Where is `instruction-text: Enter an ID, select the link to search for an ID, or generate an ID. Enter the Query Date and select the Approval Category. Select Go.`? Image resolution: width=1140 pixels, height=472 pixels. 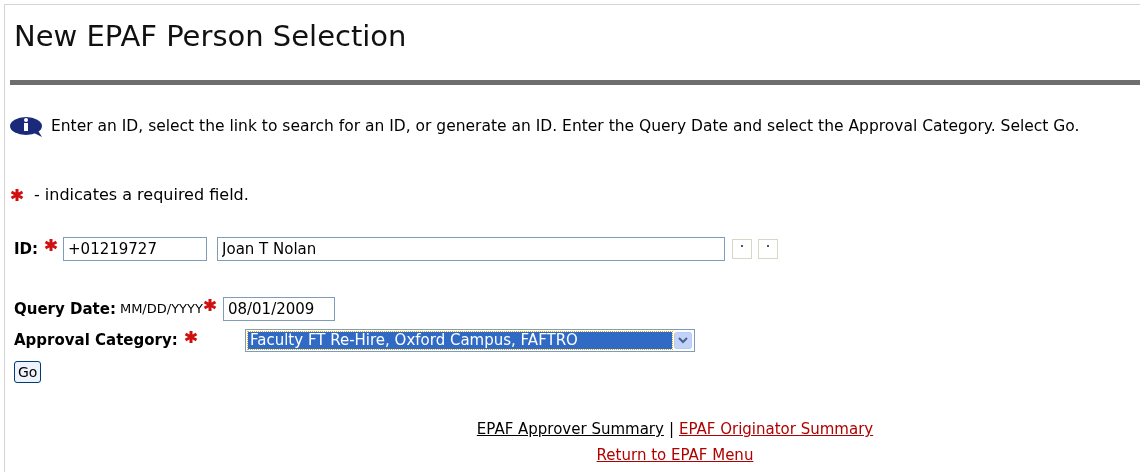 instruction-text: Enter an ID, select the link to search for an ID, or generate an ID. Enter the Query Date and select the Approval Category. Select Go. is located at coordinates (565, 127).